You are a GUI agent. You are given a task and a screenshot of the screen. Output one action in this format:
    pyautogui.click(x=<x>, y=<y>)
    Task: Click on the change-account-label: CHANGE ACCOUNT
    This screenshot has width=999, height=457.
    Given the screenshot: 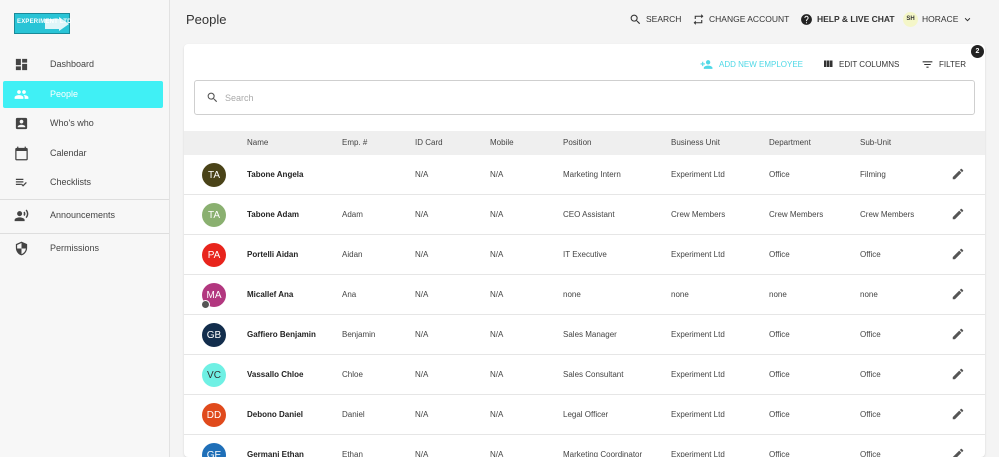 What is the action you would take?
    pyautogui.click(x=749, y=19)
    